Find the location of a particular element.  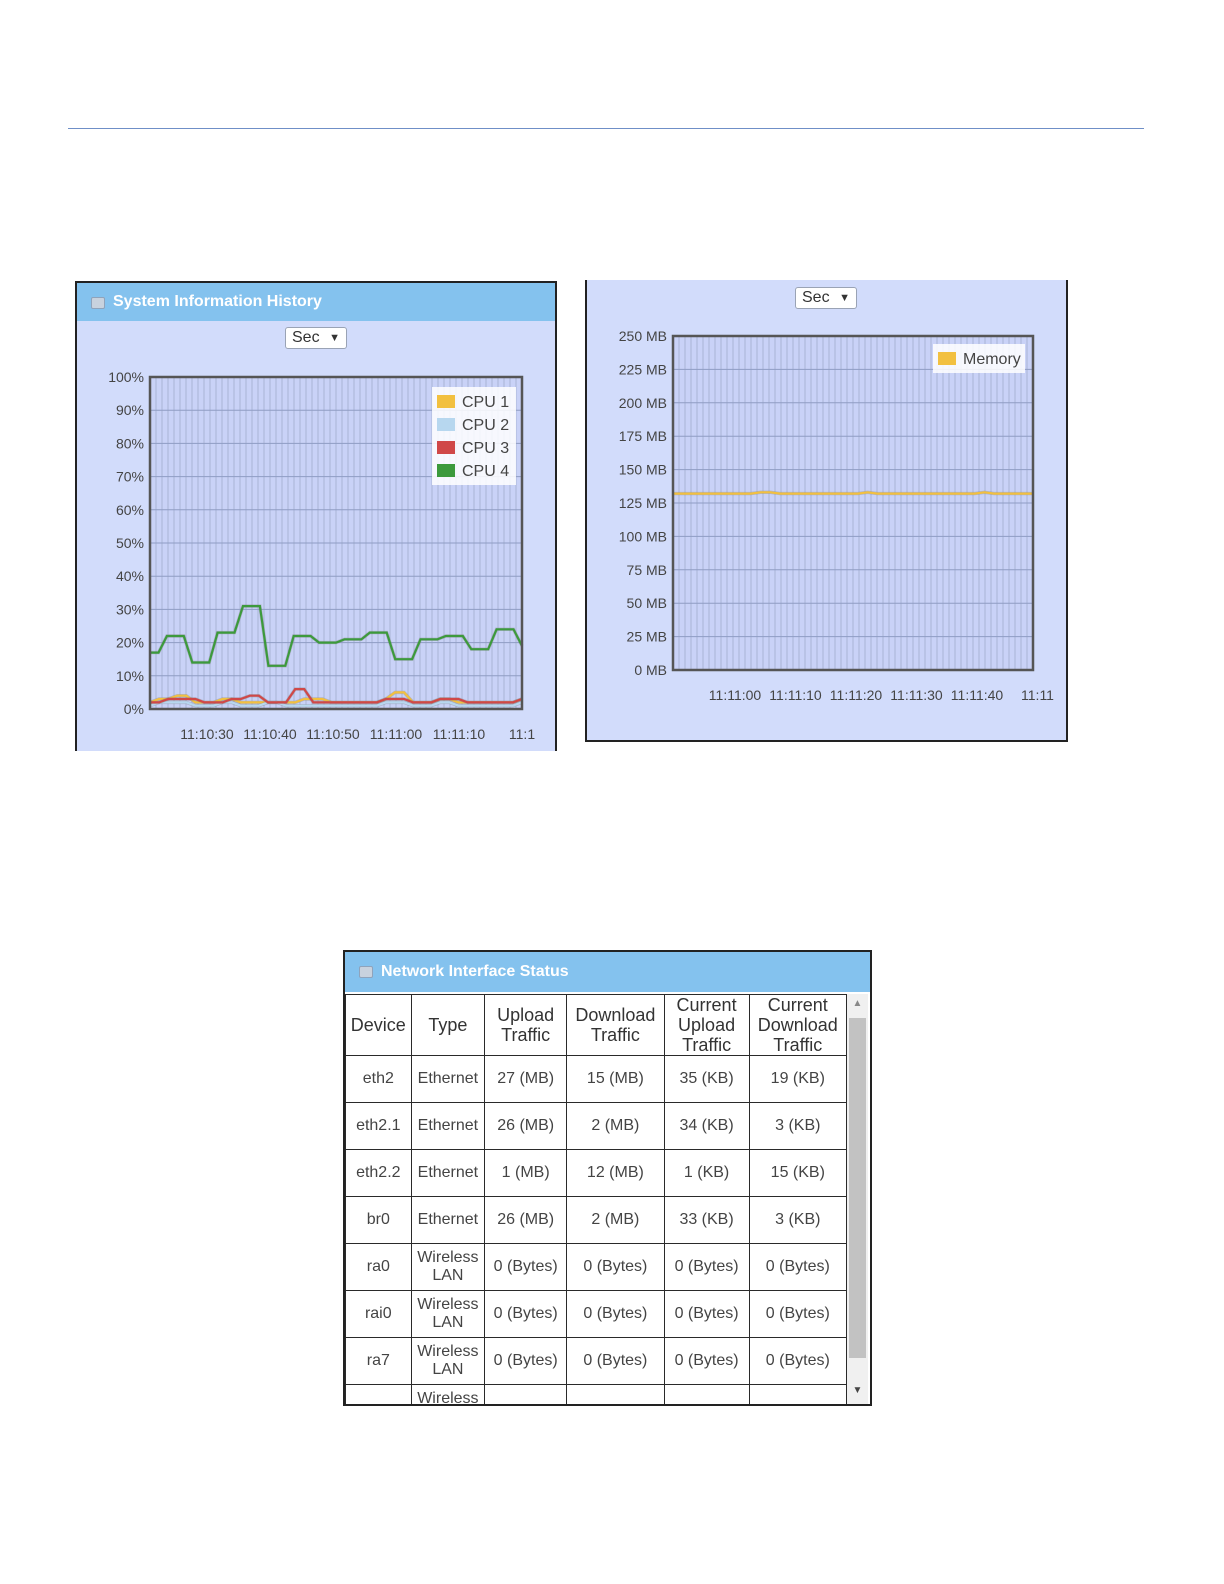

y-tick-label: 250 MB is located at coordinates (643, 336).